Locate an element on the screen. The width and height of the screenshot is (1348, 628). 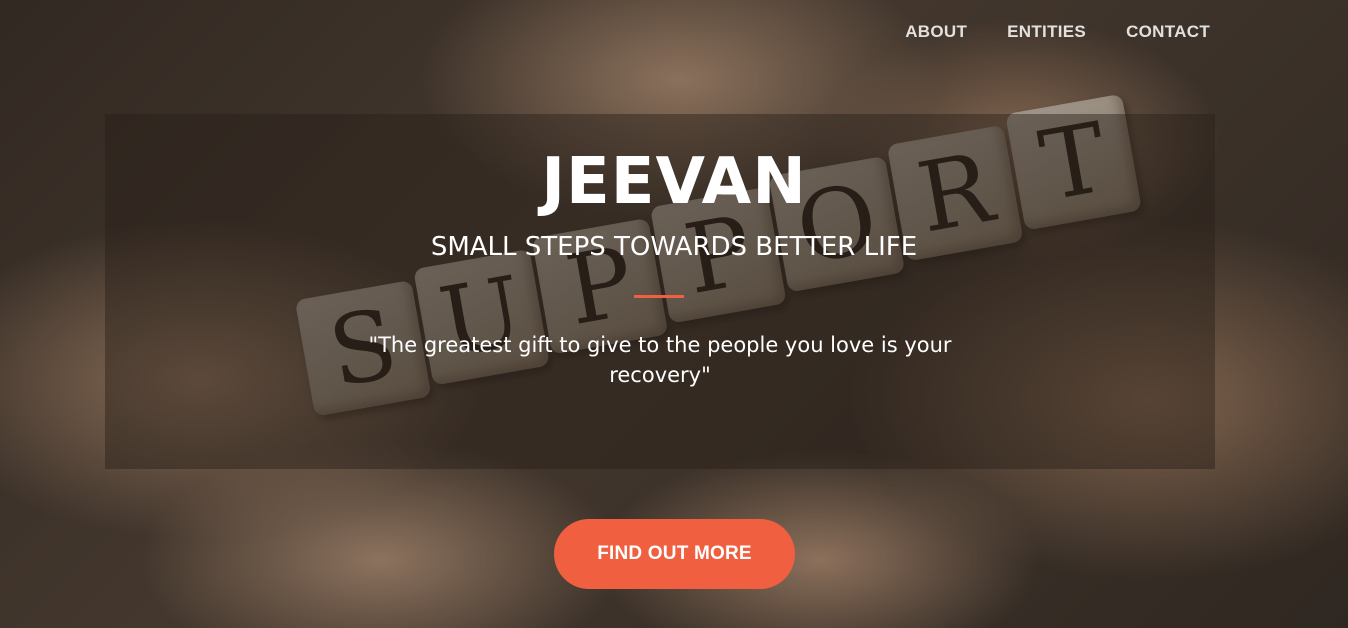
nav-contact-link: CONTACT is located at coordinates (1168, 32).